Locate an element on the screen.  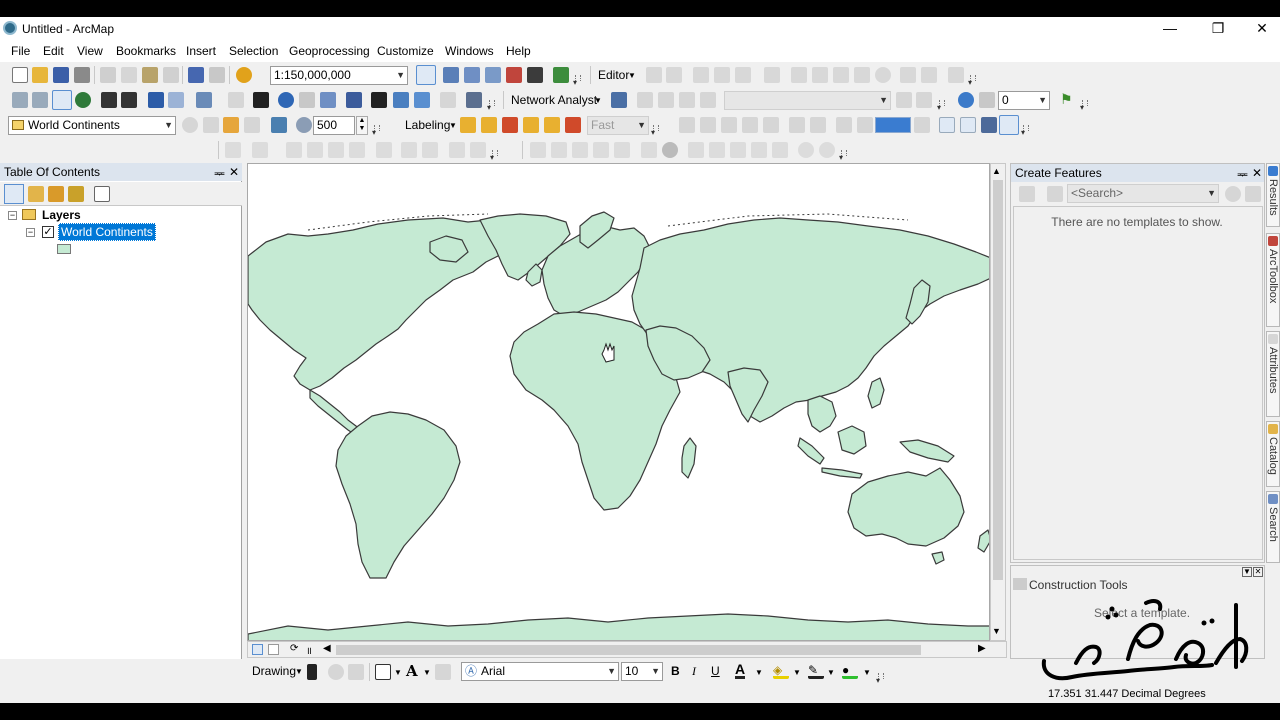
table-of-contents-icon is located at coordinates (451, 75).